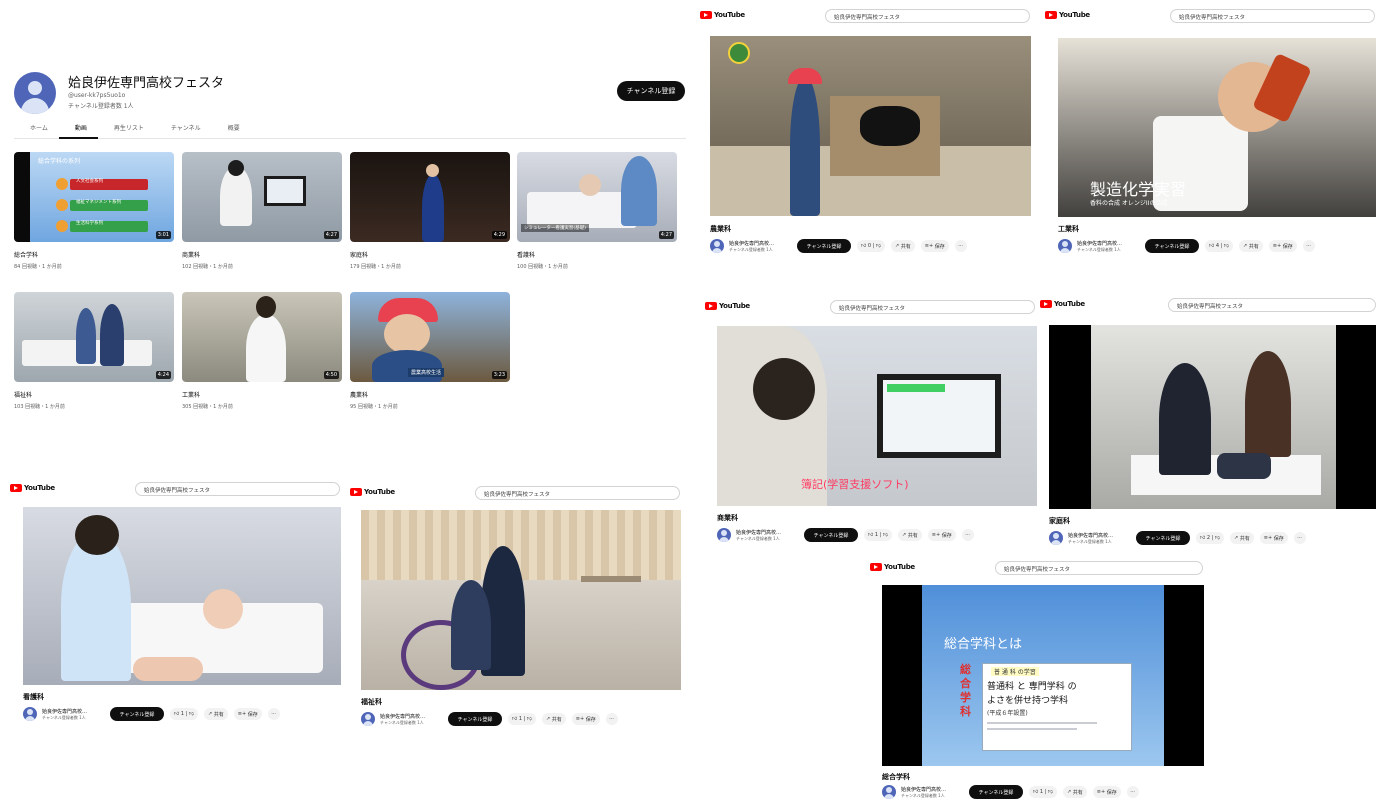 The height and width of the screenshot is (801, 1385). I want to click on video-title: 商業科, so click(262, 254).